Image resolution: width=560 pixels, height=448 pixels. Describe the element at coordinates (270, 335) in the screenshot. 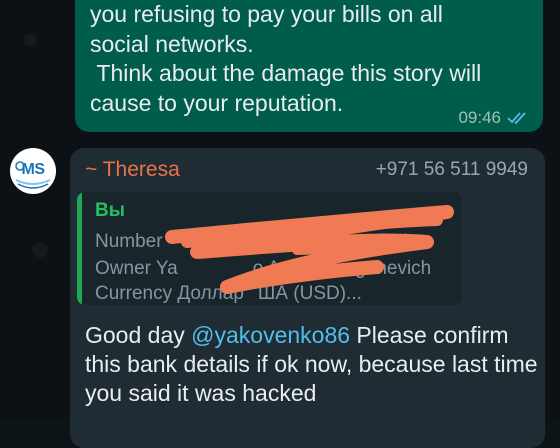

I see `user-mention-link: @yakovenko86` at that location.